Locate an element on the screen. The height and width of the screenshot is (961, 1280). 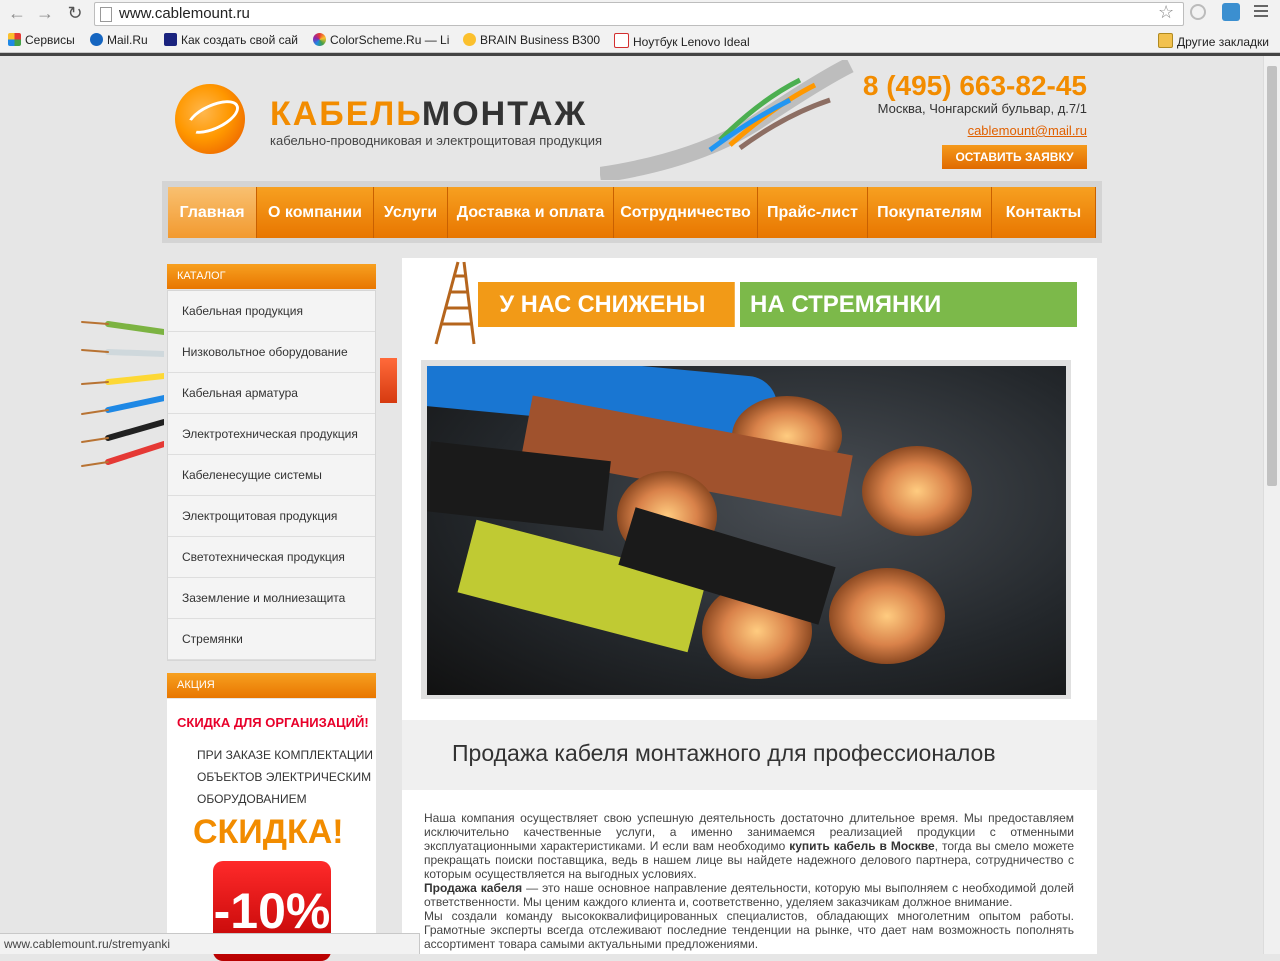
catalog-item: Электрощитовая продукция is located at coordinates (271, 516).